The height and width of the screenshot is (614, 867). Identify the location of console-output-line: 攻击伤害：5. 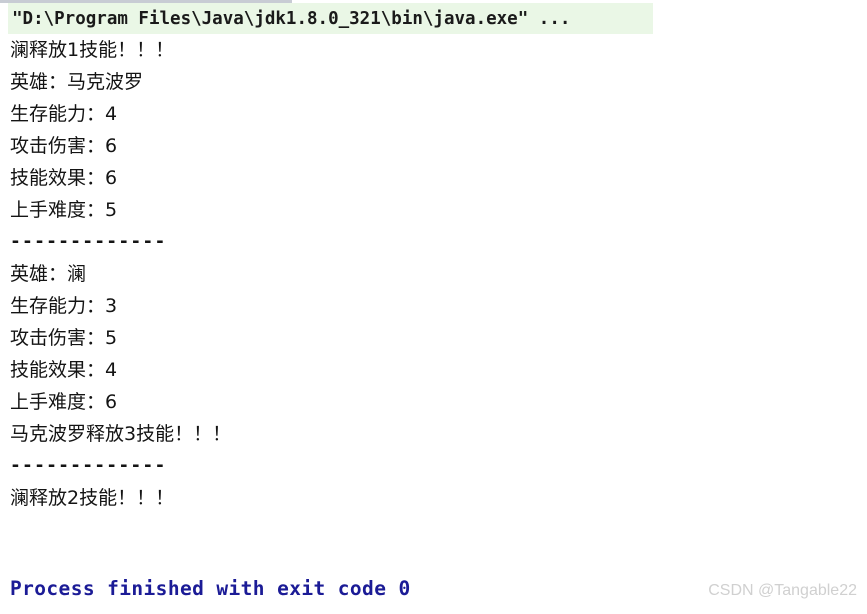
(64, 338).